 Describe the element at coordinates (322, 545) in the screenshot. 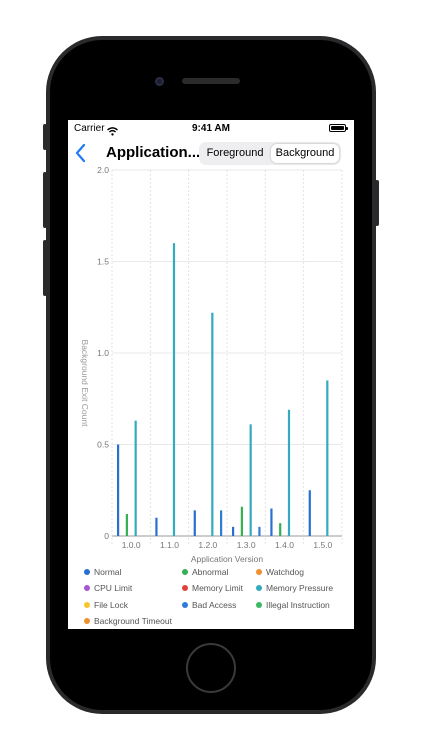

I see `x-tick-label: 1.5.0` at that location.